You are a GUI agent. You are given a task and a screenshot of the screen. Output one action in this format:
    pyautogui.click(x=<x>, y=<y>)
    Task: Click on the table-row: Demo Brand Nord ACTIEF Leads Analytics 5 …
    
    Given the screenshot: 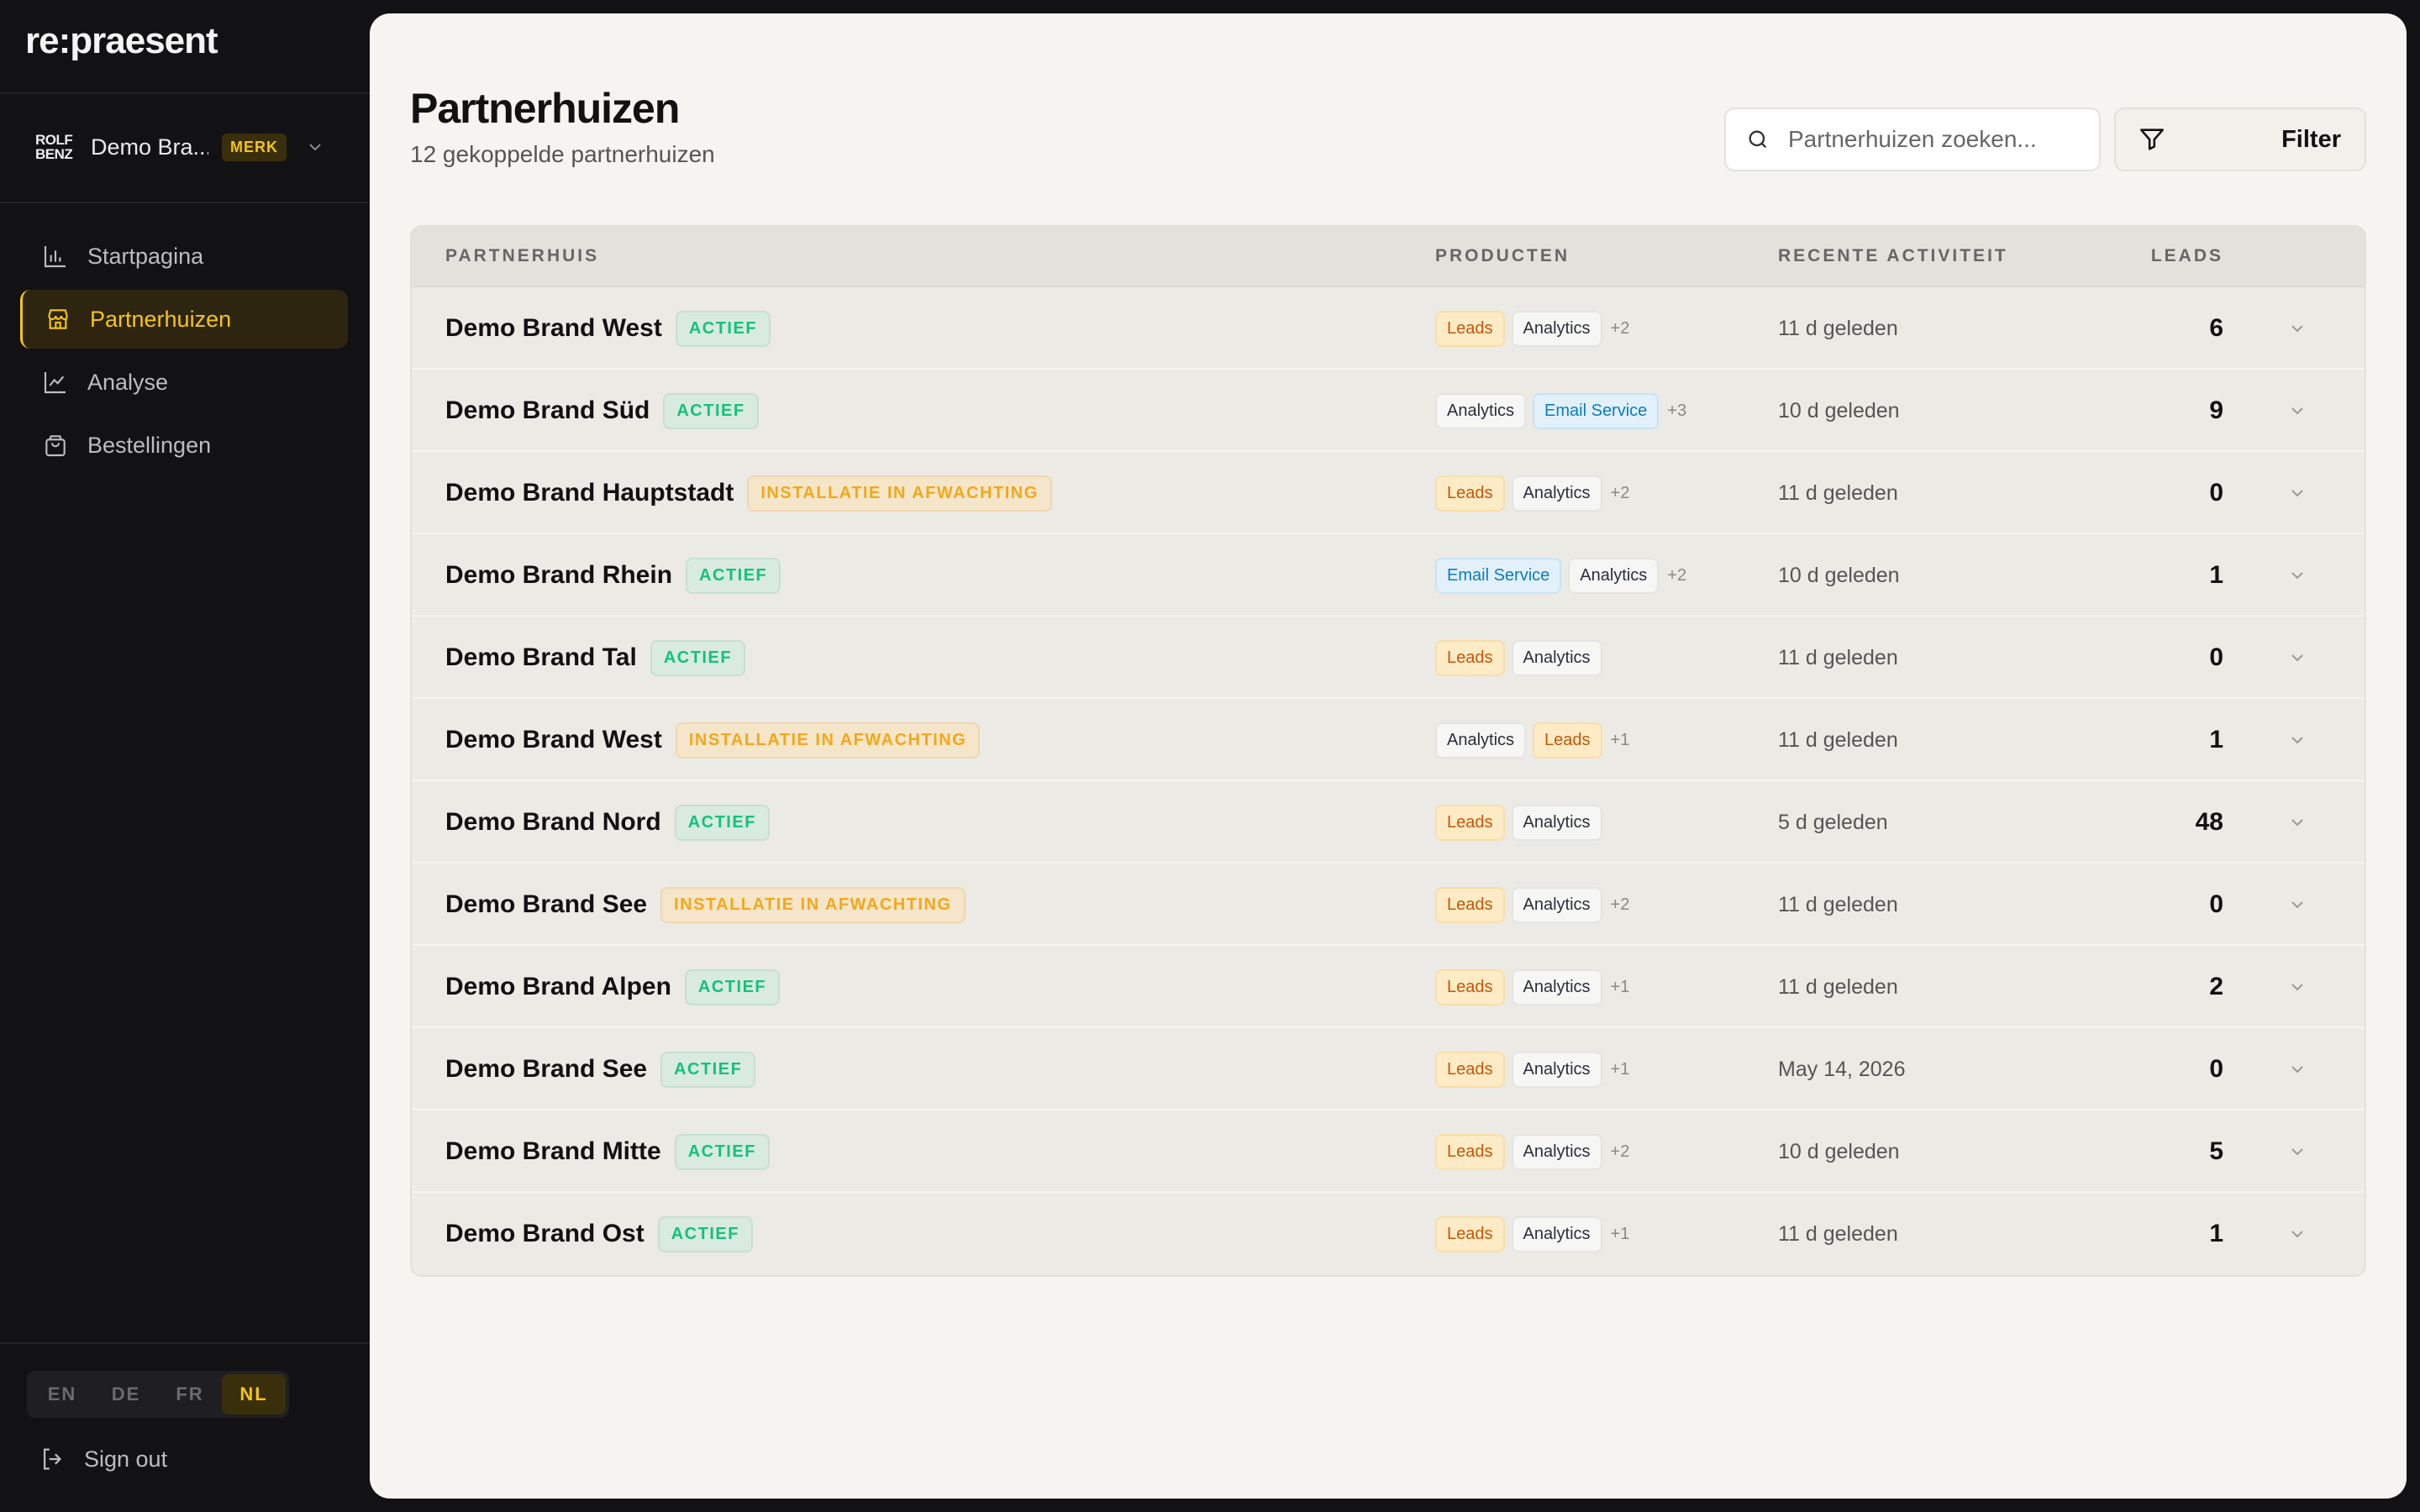 What is the action you would take?
    pyautogui.click(x=1388, y=822)
    